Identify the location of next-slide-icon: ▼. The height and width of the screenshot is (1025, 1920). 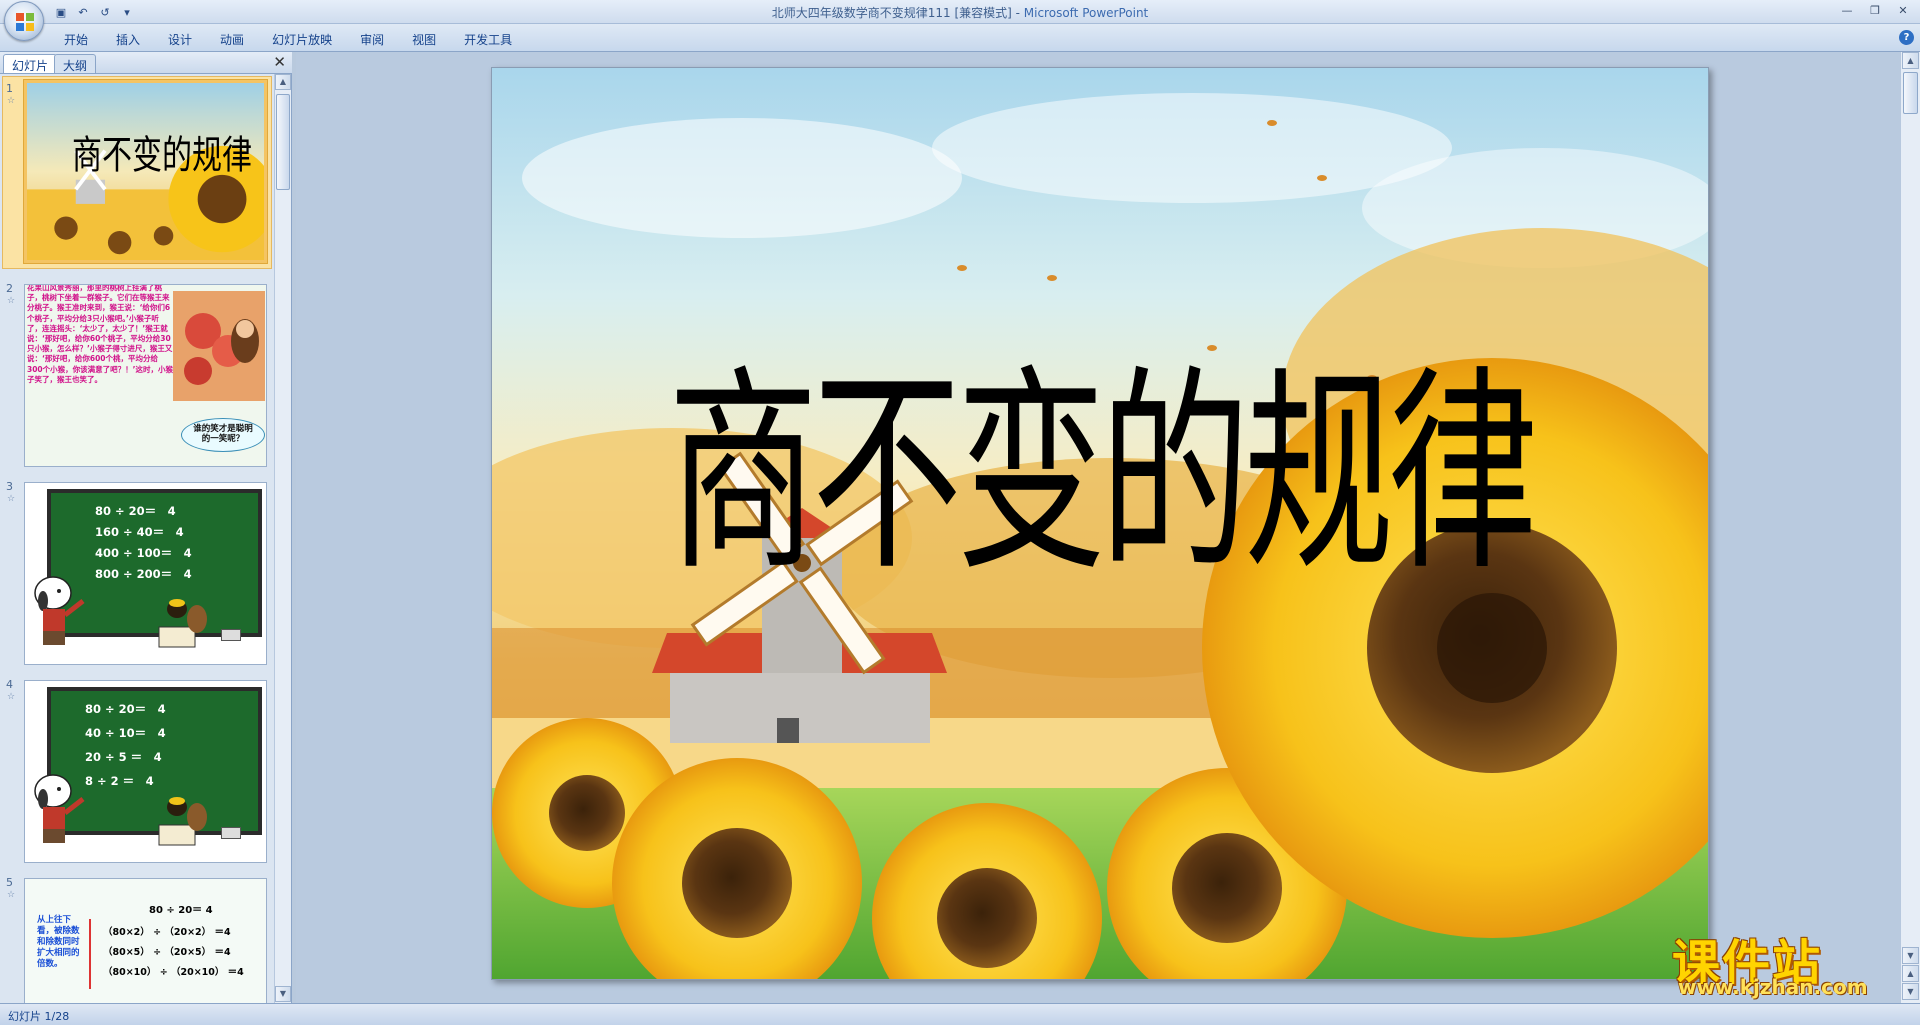
(1910, 991).